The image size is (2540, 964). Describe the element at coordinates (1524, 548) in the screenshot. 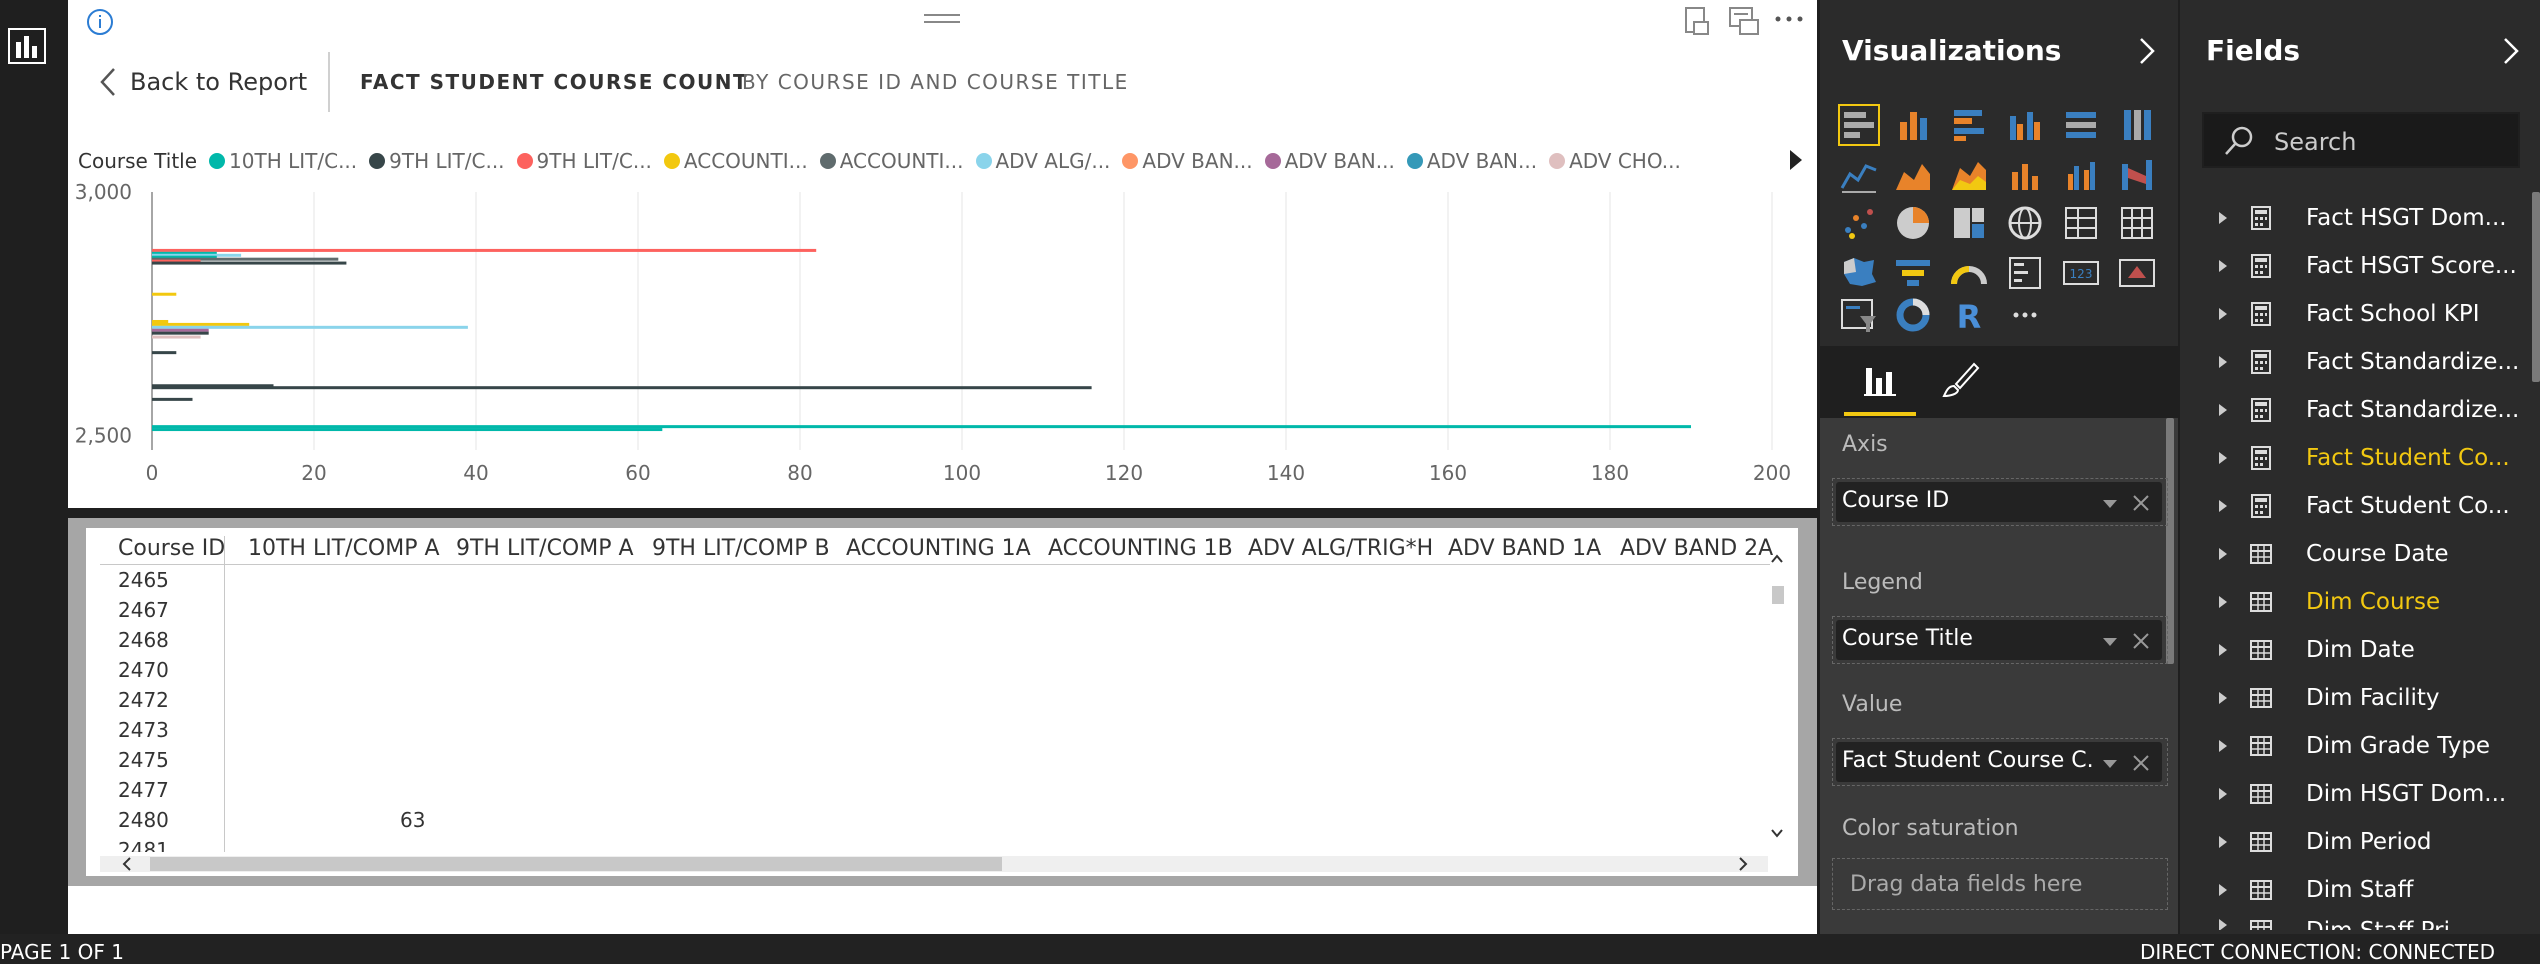

I see `column-header: ADV BAND 1A` at that location.